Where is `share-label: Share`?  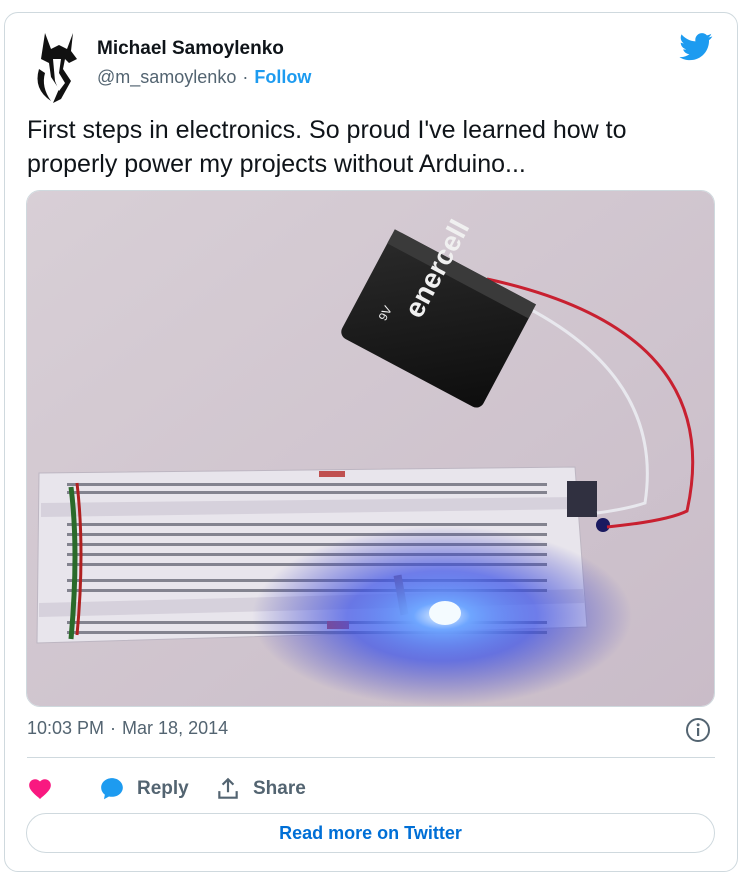
share-label: Share is located at coordinates (279, 788).